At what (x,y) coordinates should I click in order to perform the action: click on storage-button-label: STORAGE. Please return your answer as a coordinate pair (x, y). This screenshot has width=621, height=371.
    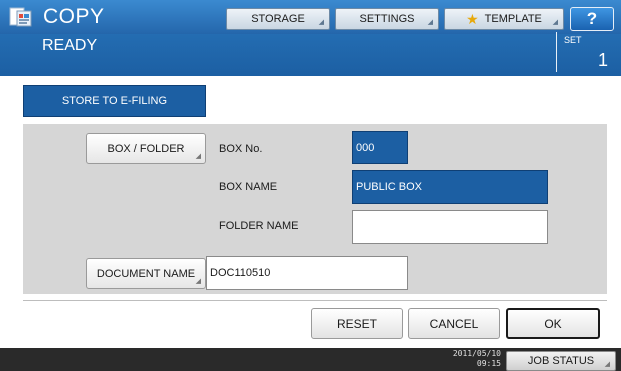
    Looking at the image, I should click on (278, 19).